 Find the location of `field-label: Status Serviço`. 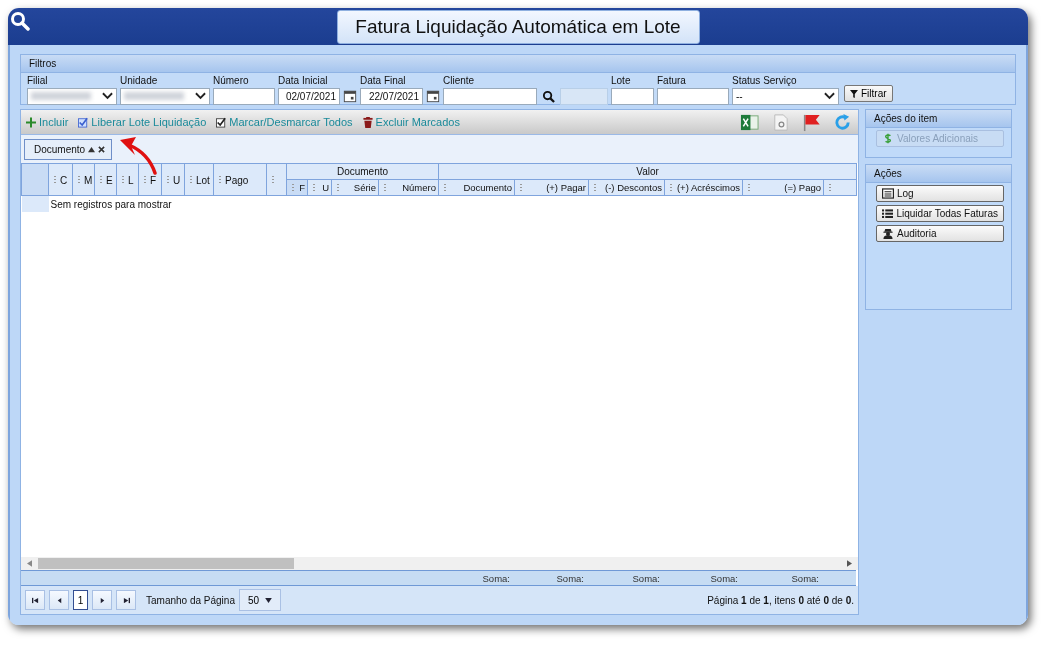

field-label: Status Serviço is located at coordinates (765, 81).